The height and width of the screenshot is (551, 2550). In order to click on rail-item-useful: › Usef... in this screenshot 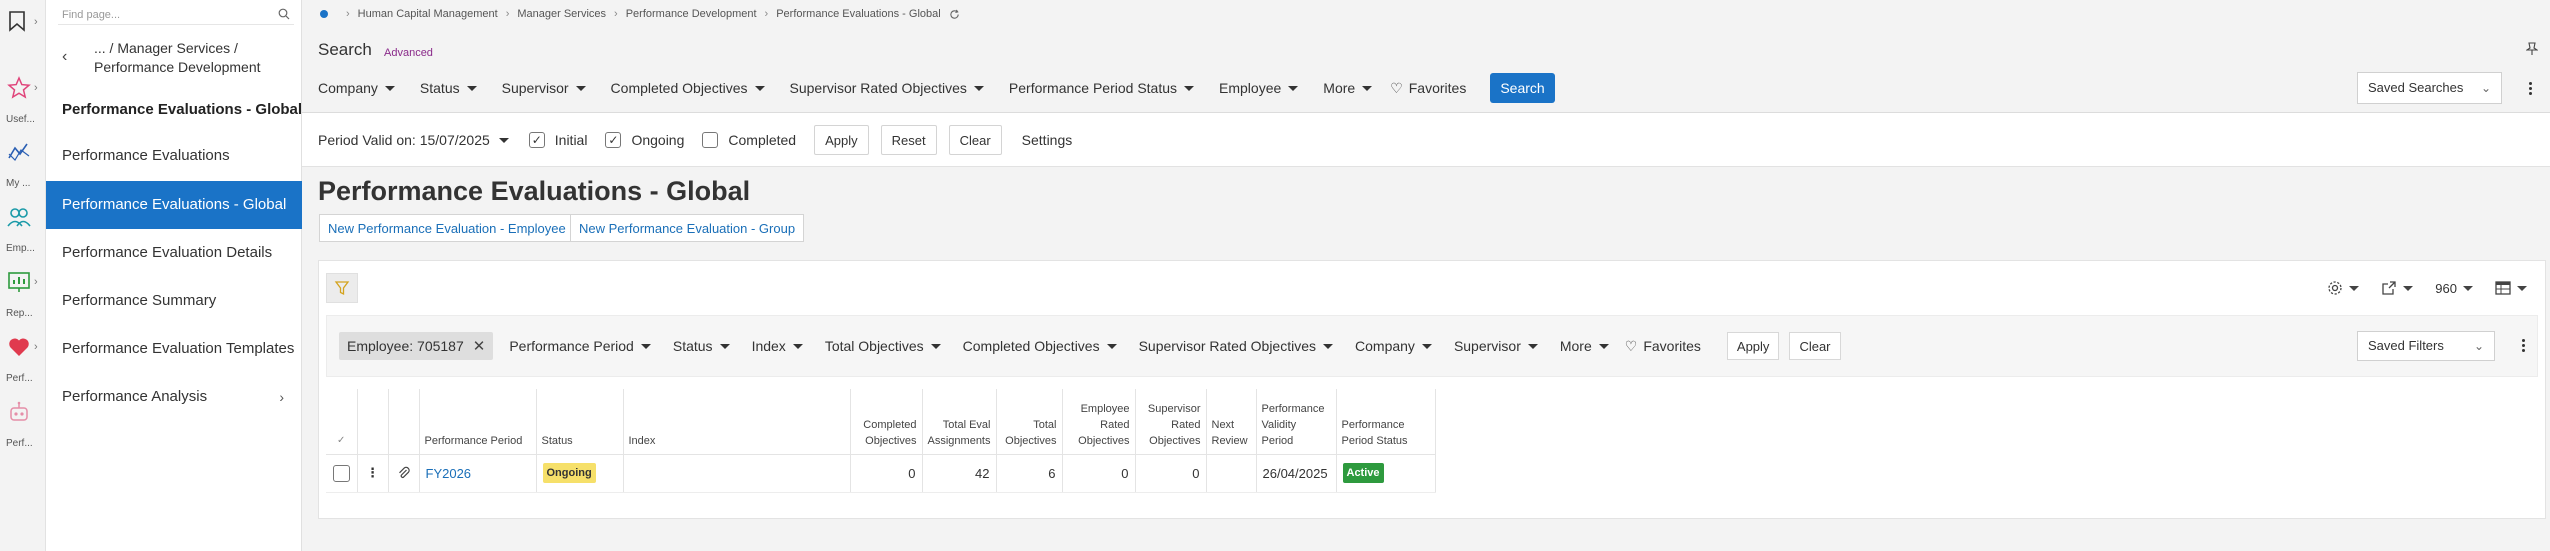, I will do `click(23, 102)`.